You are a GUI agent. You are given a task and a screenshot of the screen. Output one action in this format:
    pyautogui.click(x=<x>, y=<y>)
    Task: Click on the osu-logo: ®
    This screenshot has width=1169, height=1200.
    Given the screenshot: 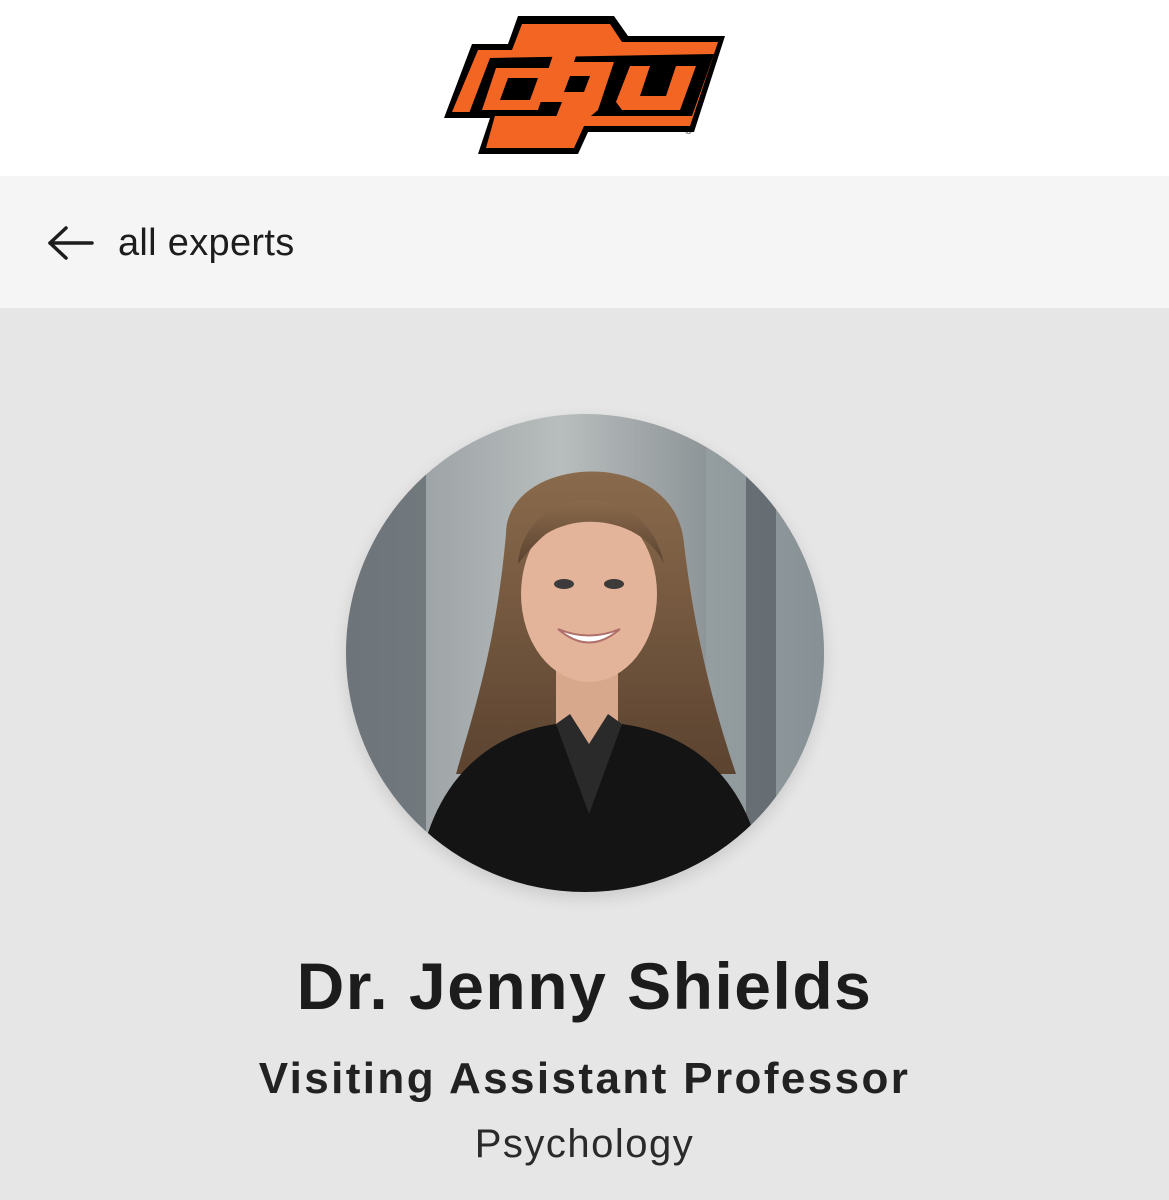 What is the action you would take?
    pyautogui.click(x=585, y=84)
    